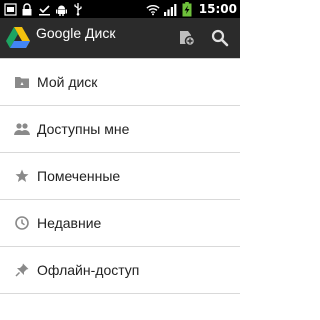 The width and height of the screenshot is (320, 320). Describe the element at coordinates (153, 9) in the screenshot. I see `wifi-icon` at that location.